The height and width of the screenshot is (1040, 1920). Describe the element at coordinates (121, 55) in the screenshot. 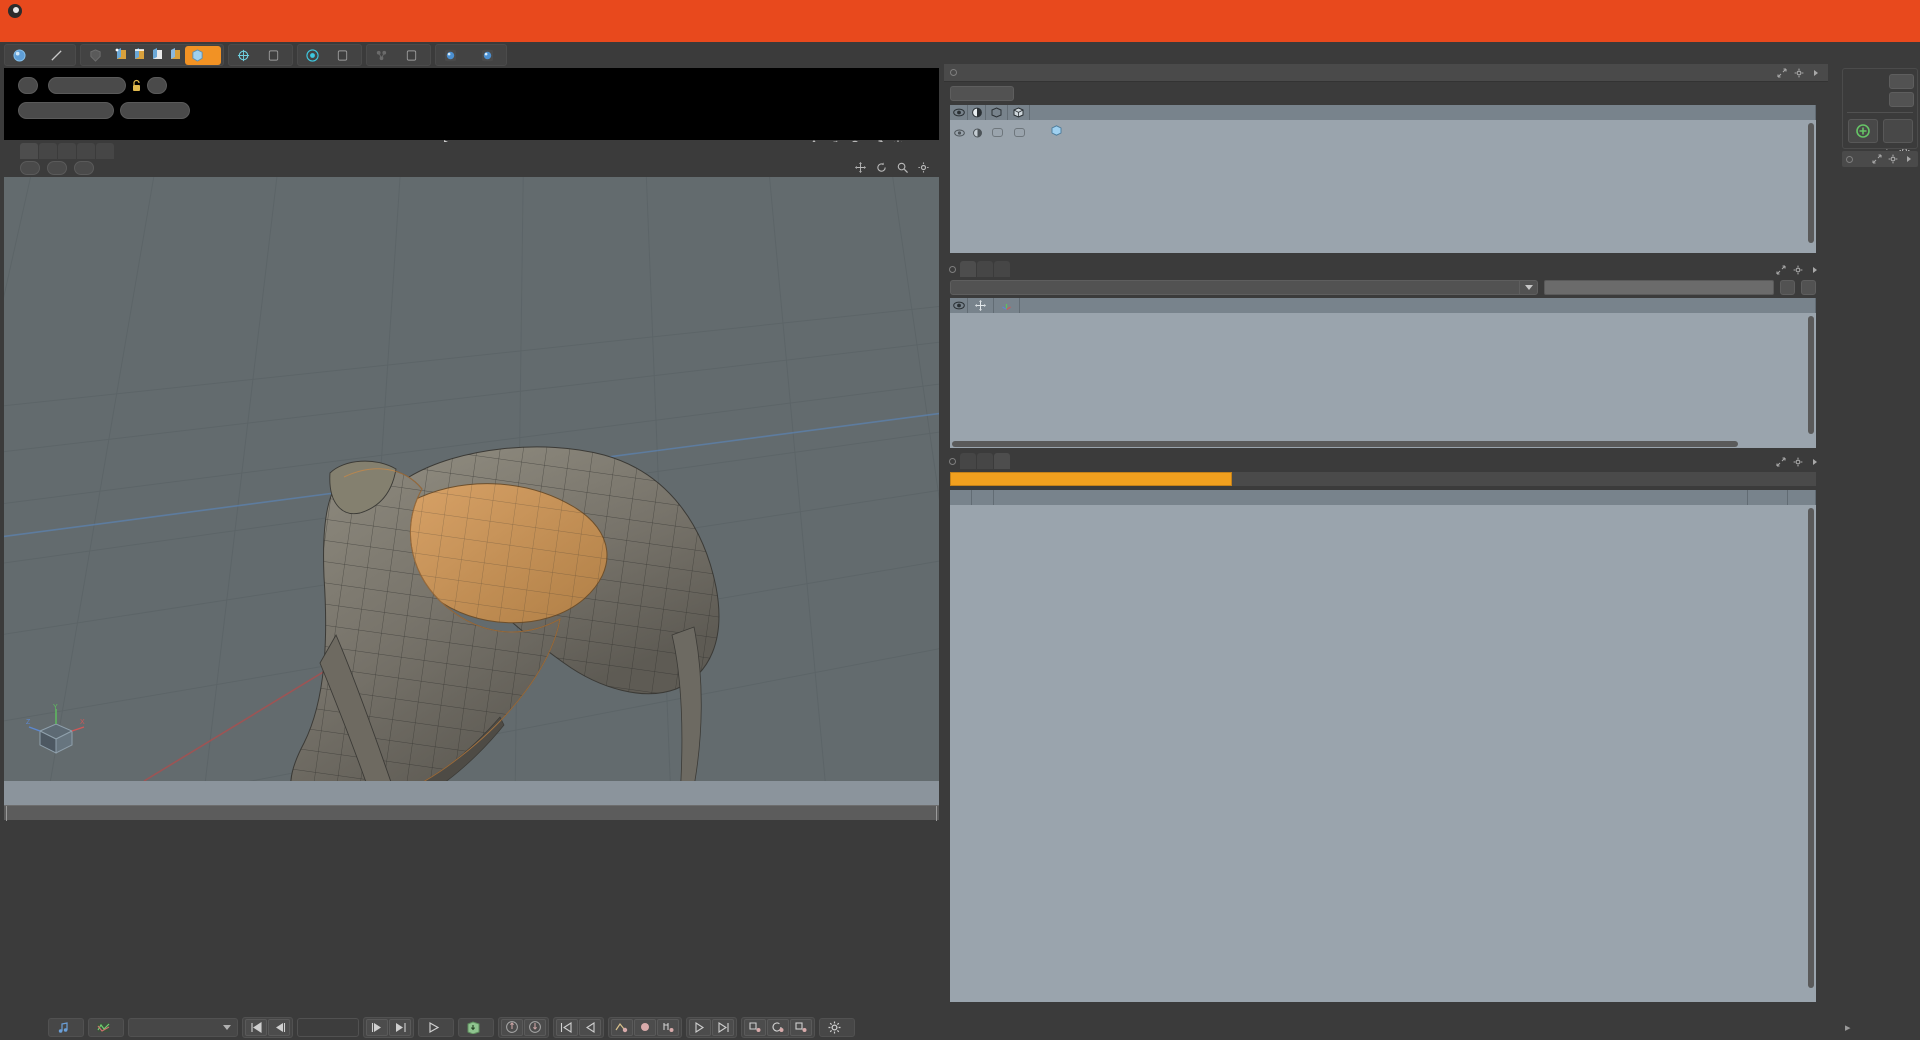

I see `vertex-select-icon` at that location.